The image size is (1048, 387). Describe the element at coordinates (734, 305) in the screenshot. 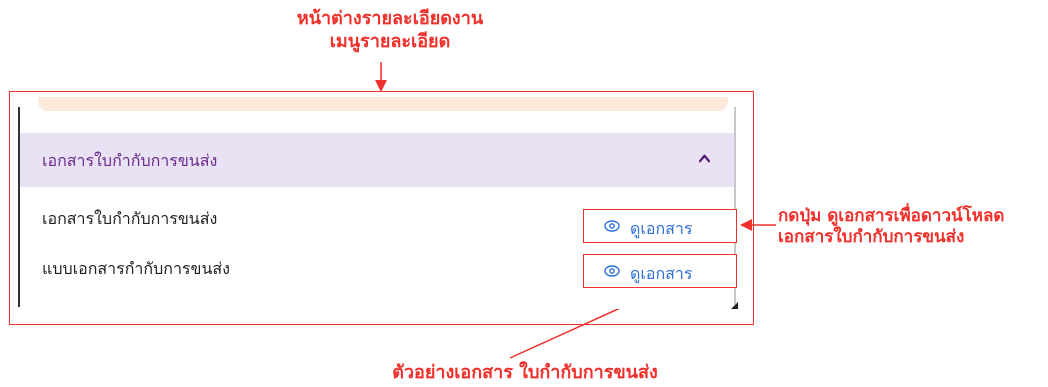

I see `resize-corner` at that location.